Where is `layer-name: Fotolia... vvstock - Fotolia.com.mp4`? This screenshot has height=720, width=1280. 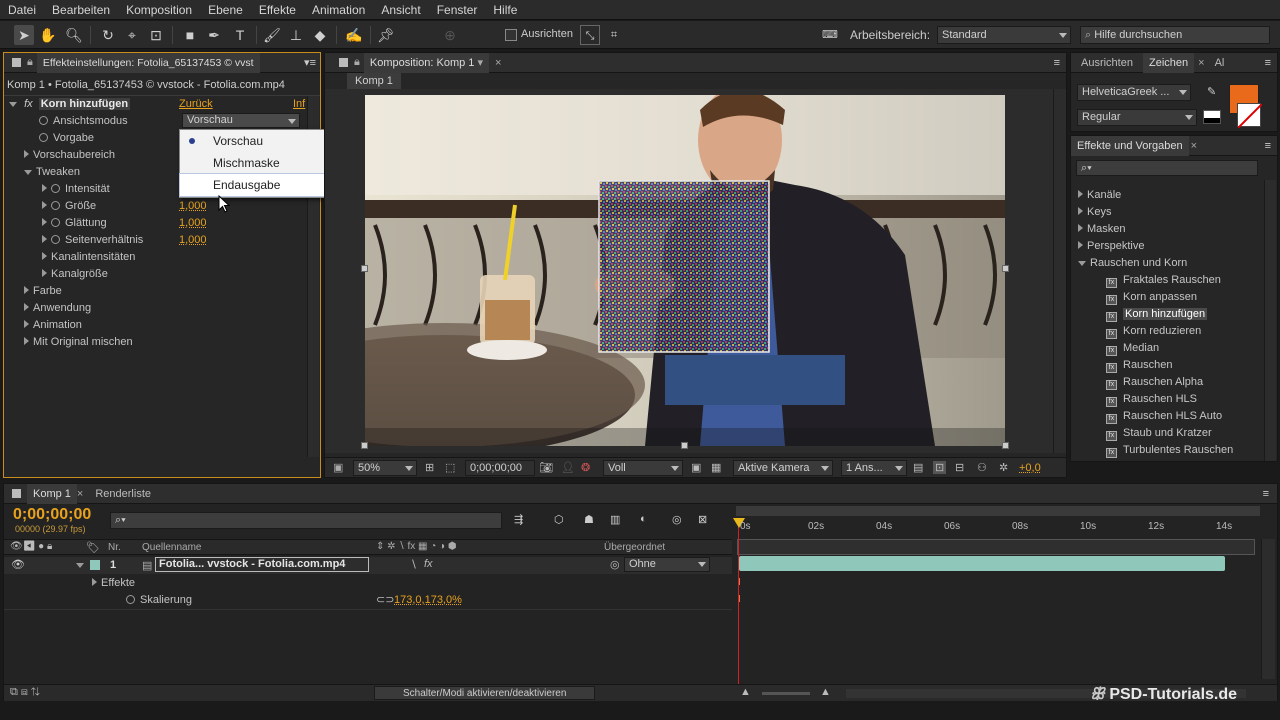 layer-name: Fotolia... vvstock - Fotolia.com.mp4 is located at coordinates (262, 564).